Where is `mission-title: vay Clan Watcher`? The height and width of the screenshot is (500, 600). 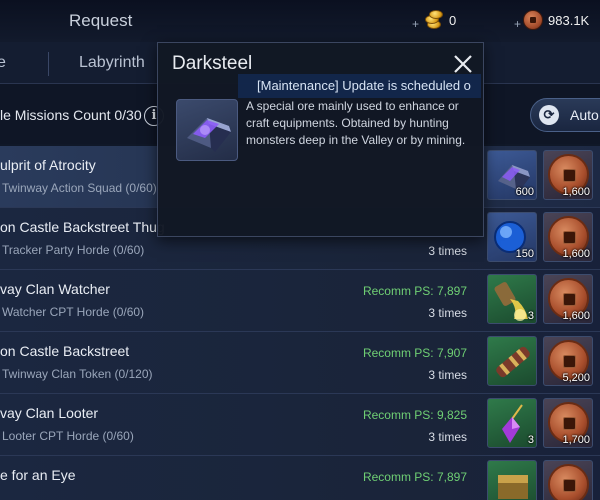
mission-title: vay Clan Watcher is located at coordinates (55, 289).